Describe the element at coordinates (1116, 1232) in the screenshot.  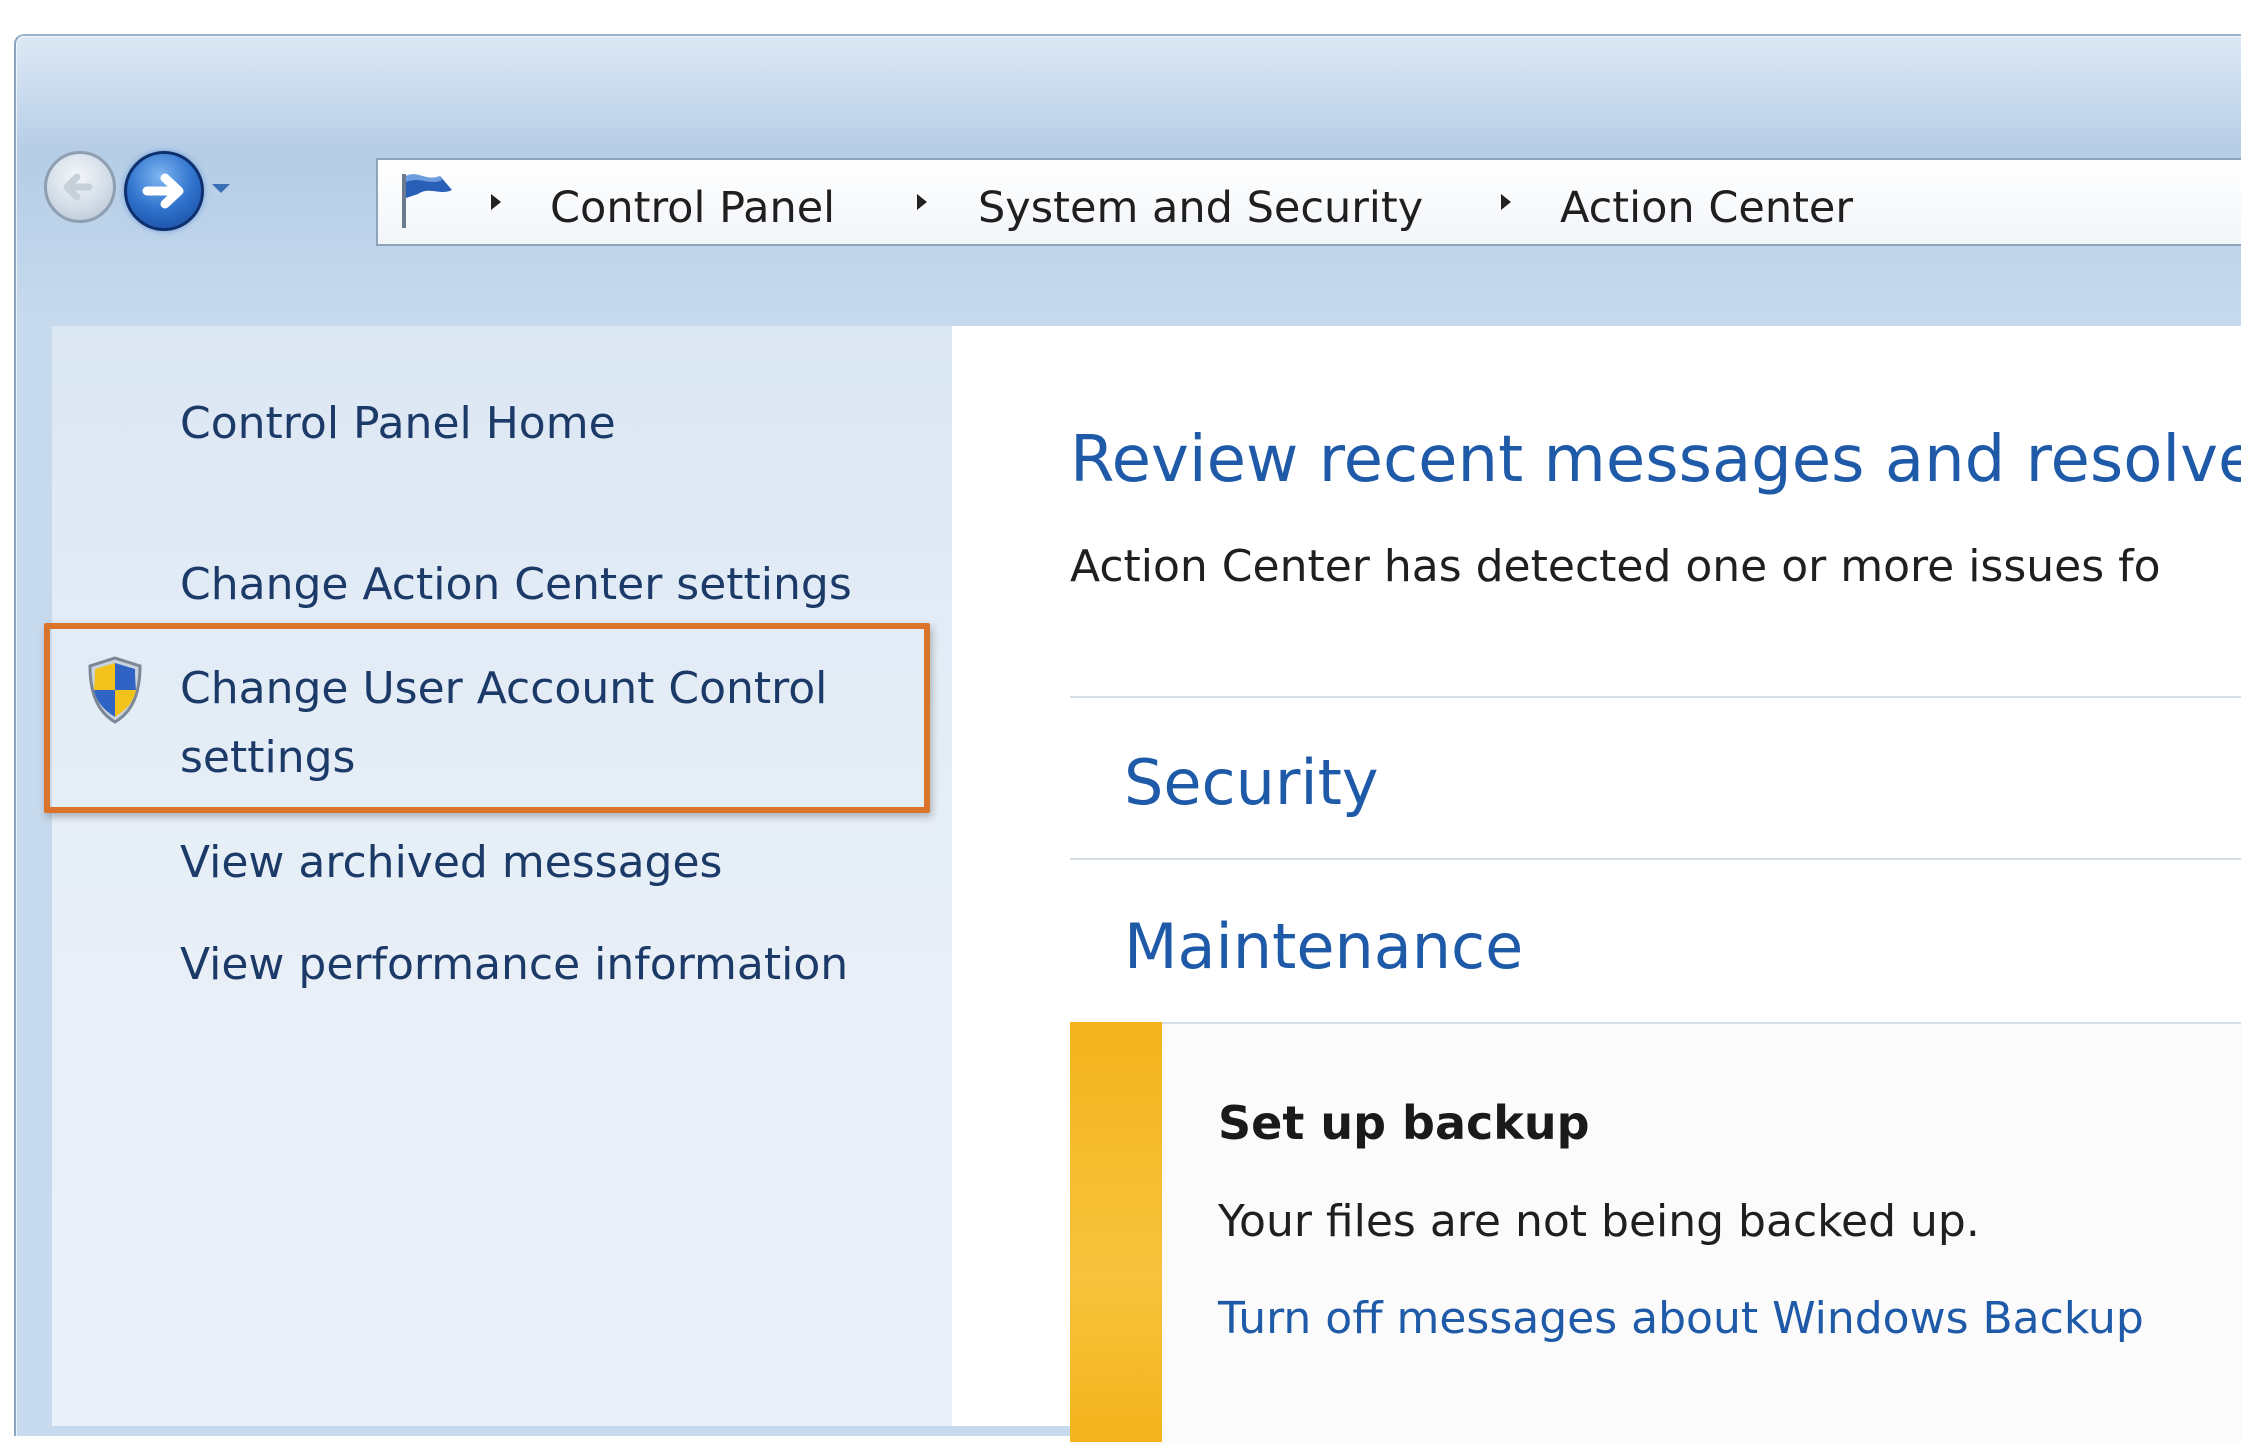
I see `alert-severity-bar` at that location.